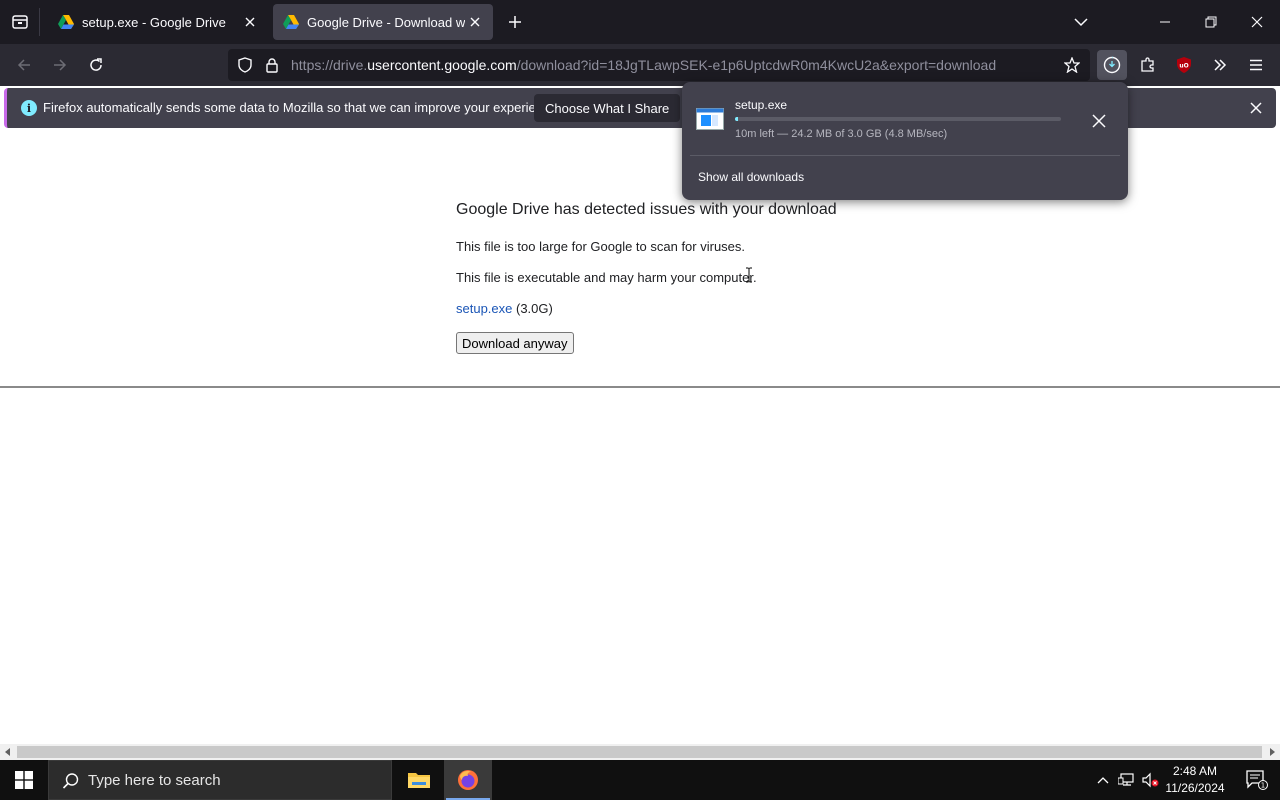 The image size is (1280, 800). I want to click on panel-divider, so click(905, 155).